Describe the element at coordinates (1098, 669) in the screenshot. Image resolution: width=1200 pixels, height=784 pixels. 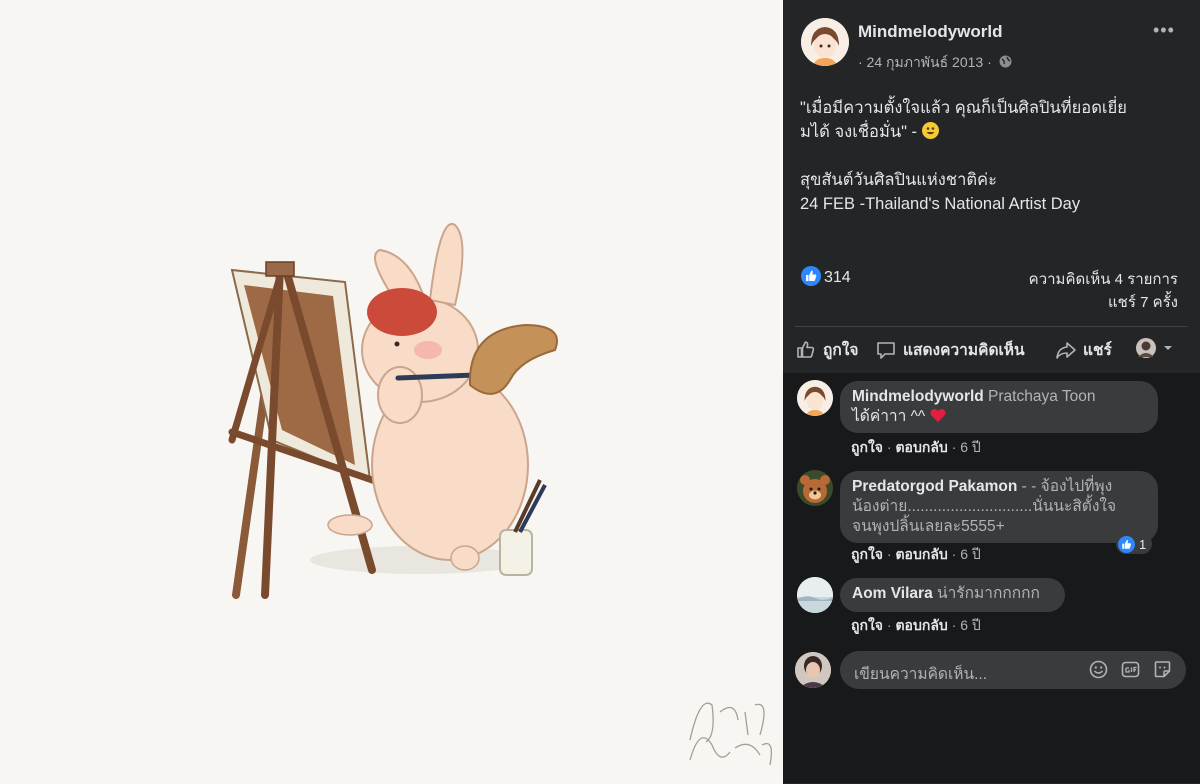
I see `emoji-icon` at that location.